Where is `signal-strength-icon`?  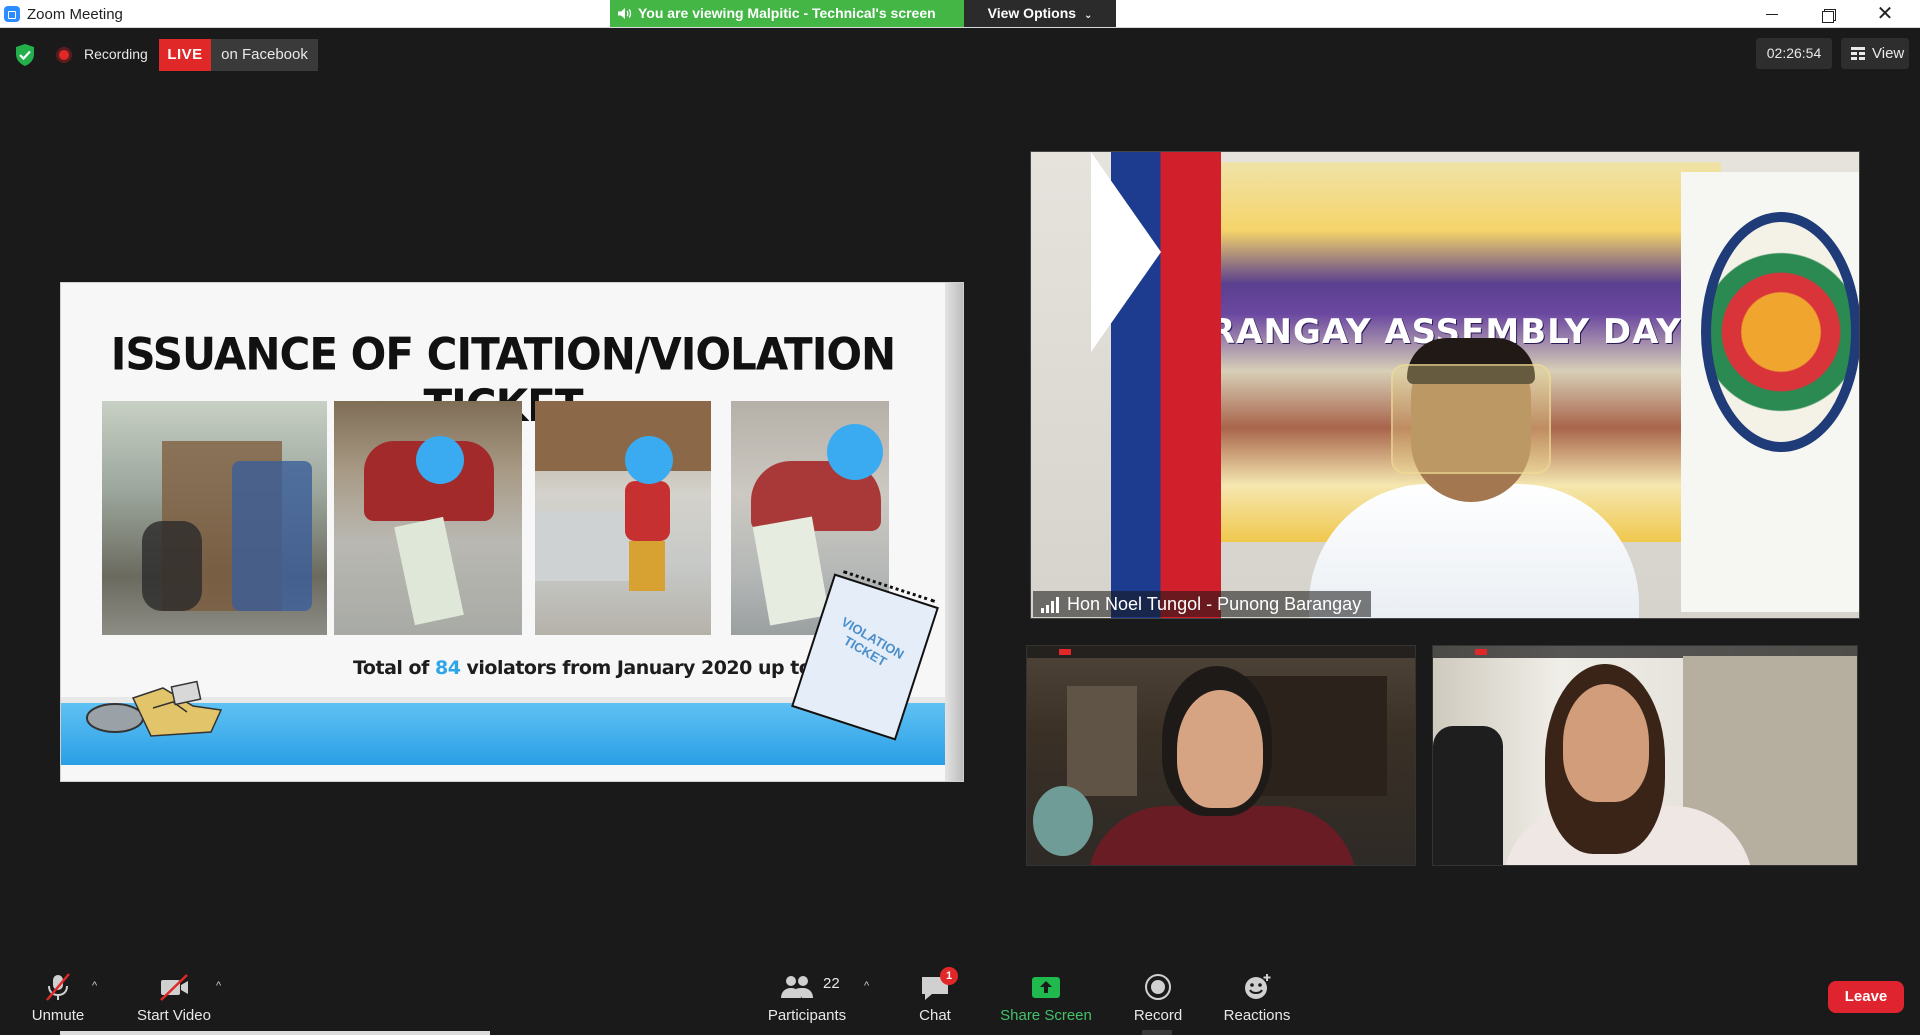
signal-strength-icon is located at coordinates (1050, 605).